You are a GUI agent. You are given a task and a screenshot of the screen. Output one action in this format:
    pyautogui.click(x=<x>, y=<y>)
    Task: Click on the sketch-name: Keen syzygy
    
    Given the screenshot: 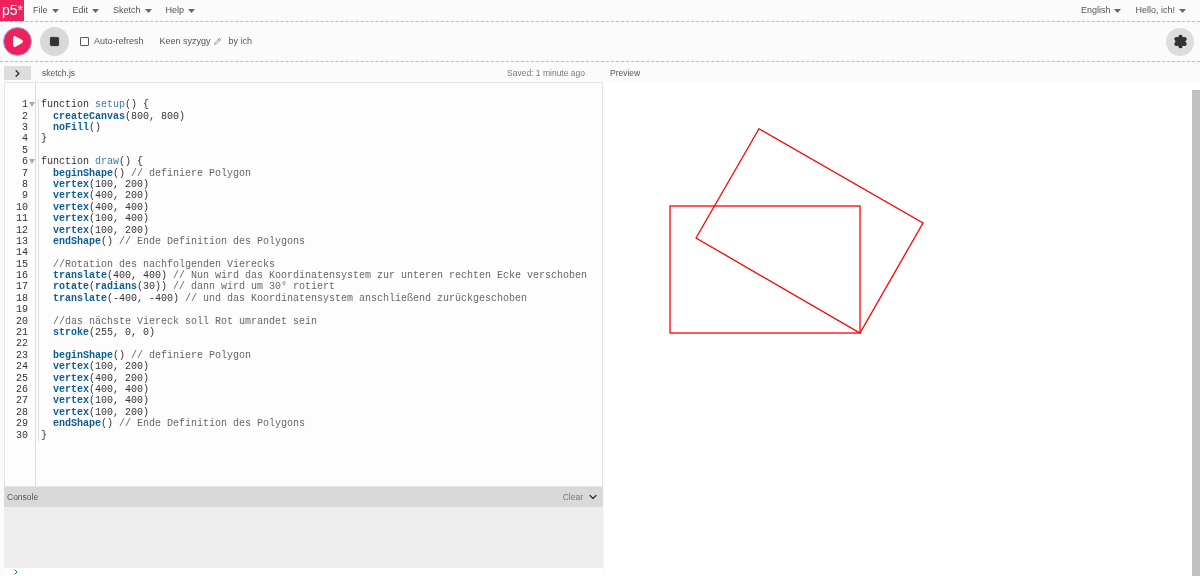 What is the action you would take?
    pyautogui.click(x=190, y=41)
    